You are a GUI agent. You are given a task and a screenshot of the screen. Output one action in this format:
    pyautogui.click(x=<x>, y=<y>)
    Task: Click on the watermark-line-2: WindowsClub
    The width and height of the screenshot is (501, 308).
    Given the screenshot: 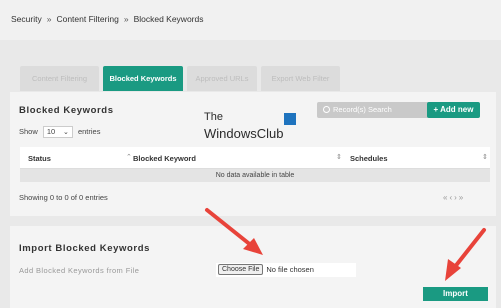 What is the action you would take?
    pyautogui.click(x=244, y=133)
    